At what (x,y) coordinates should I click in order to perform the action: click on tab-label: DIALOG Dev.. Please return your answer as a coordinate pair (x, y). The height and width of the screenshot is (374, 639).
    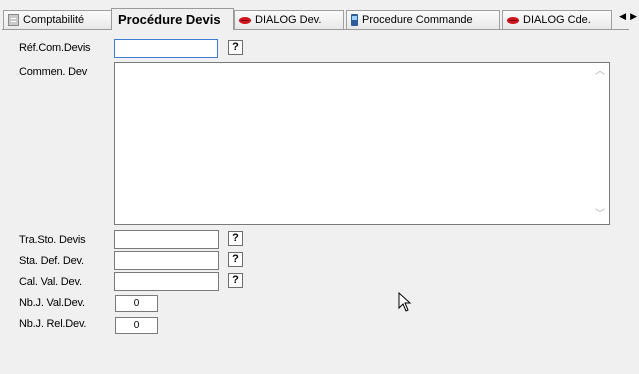
    Looking at the image, I should click on (288, 20).